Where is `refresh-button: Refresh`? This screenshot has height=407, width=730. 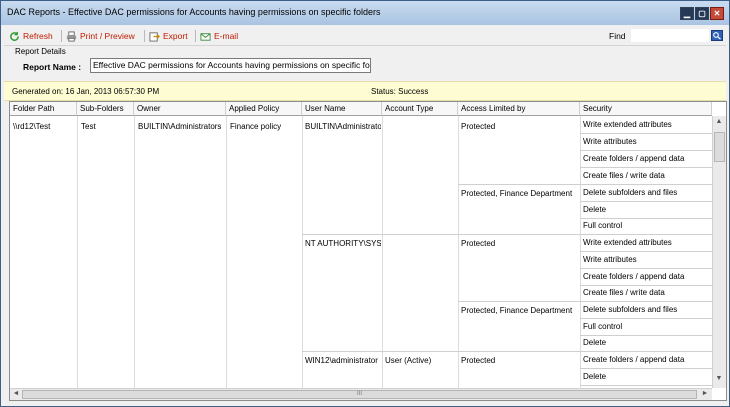 refresh-button: Refresh is located at coordinates (31, 36).